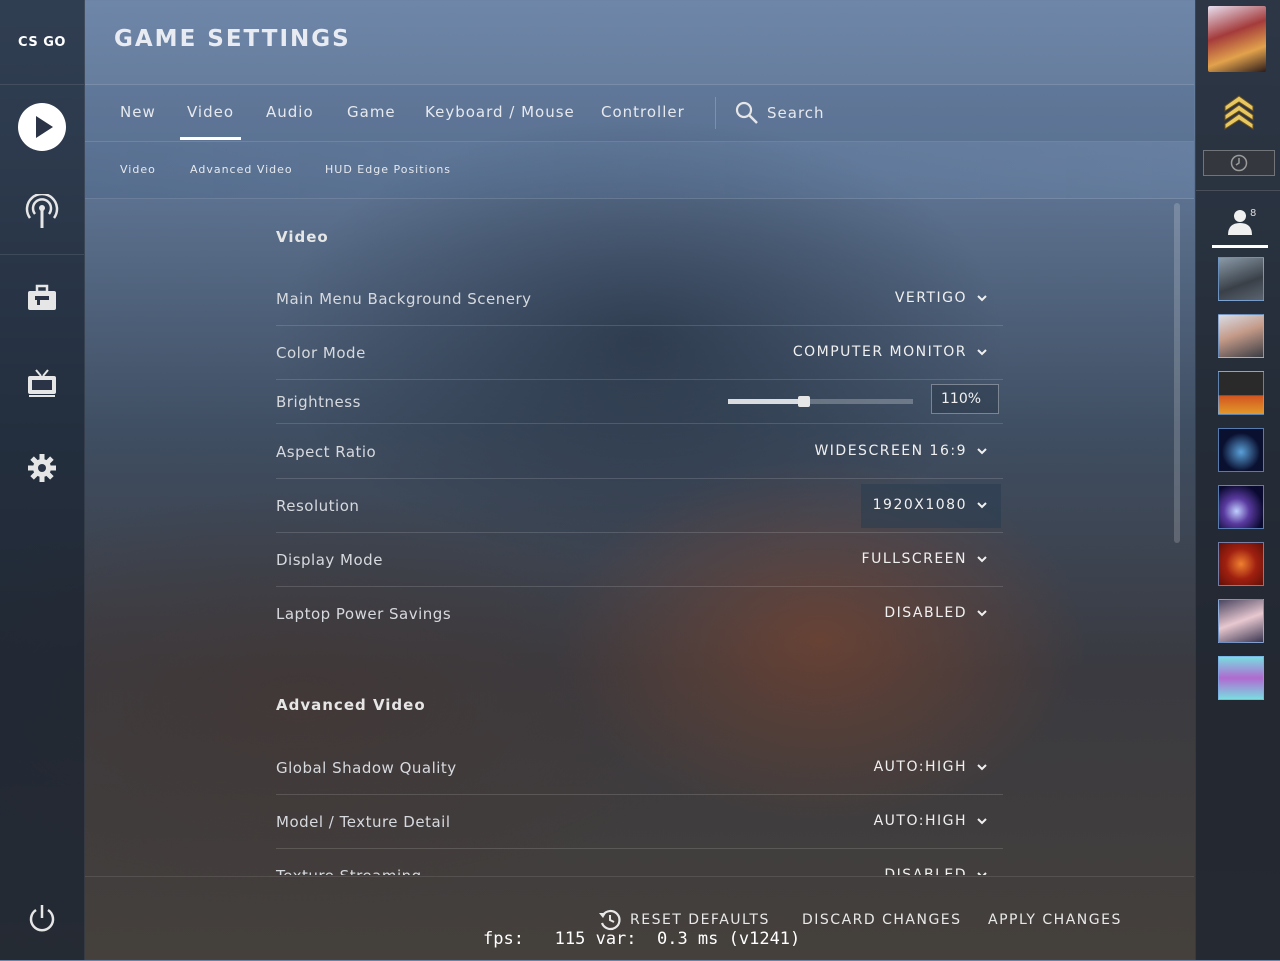 This screenshot has width=1280, height=961. What do you see at coordinates (388, 169) in the screenshot?
I see `subtab-hud-edge-positions: HUD Edge Positions` at bounding box center [388, 169].